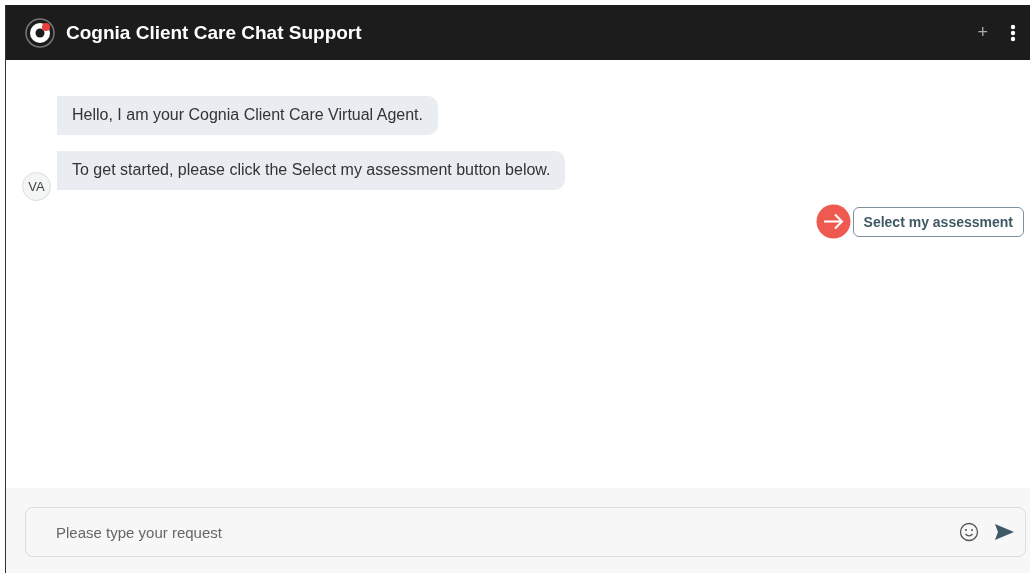 Image resolution: width=1030 pixels, height=573 pixels. Describe the element at coordinates (969, 532) in the screenshot. I see `emoji-icon` at that location.